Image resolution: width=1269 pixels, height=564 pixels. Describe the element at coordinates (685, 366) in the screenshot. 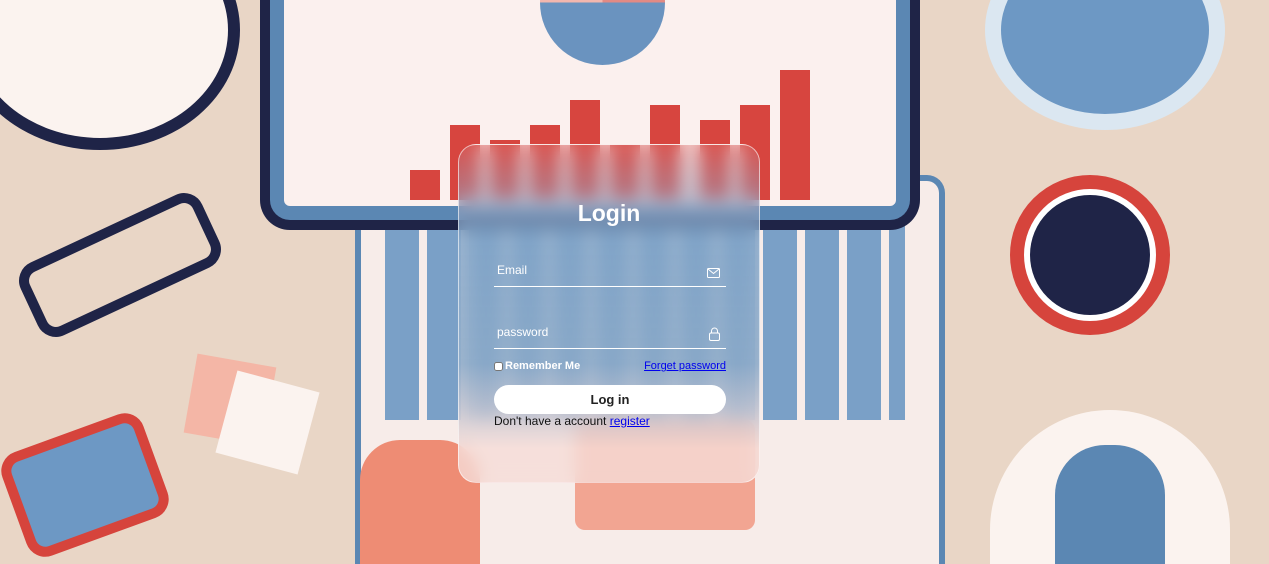

I see `forgot-password-link: Forget password` at that location.